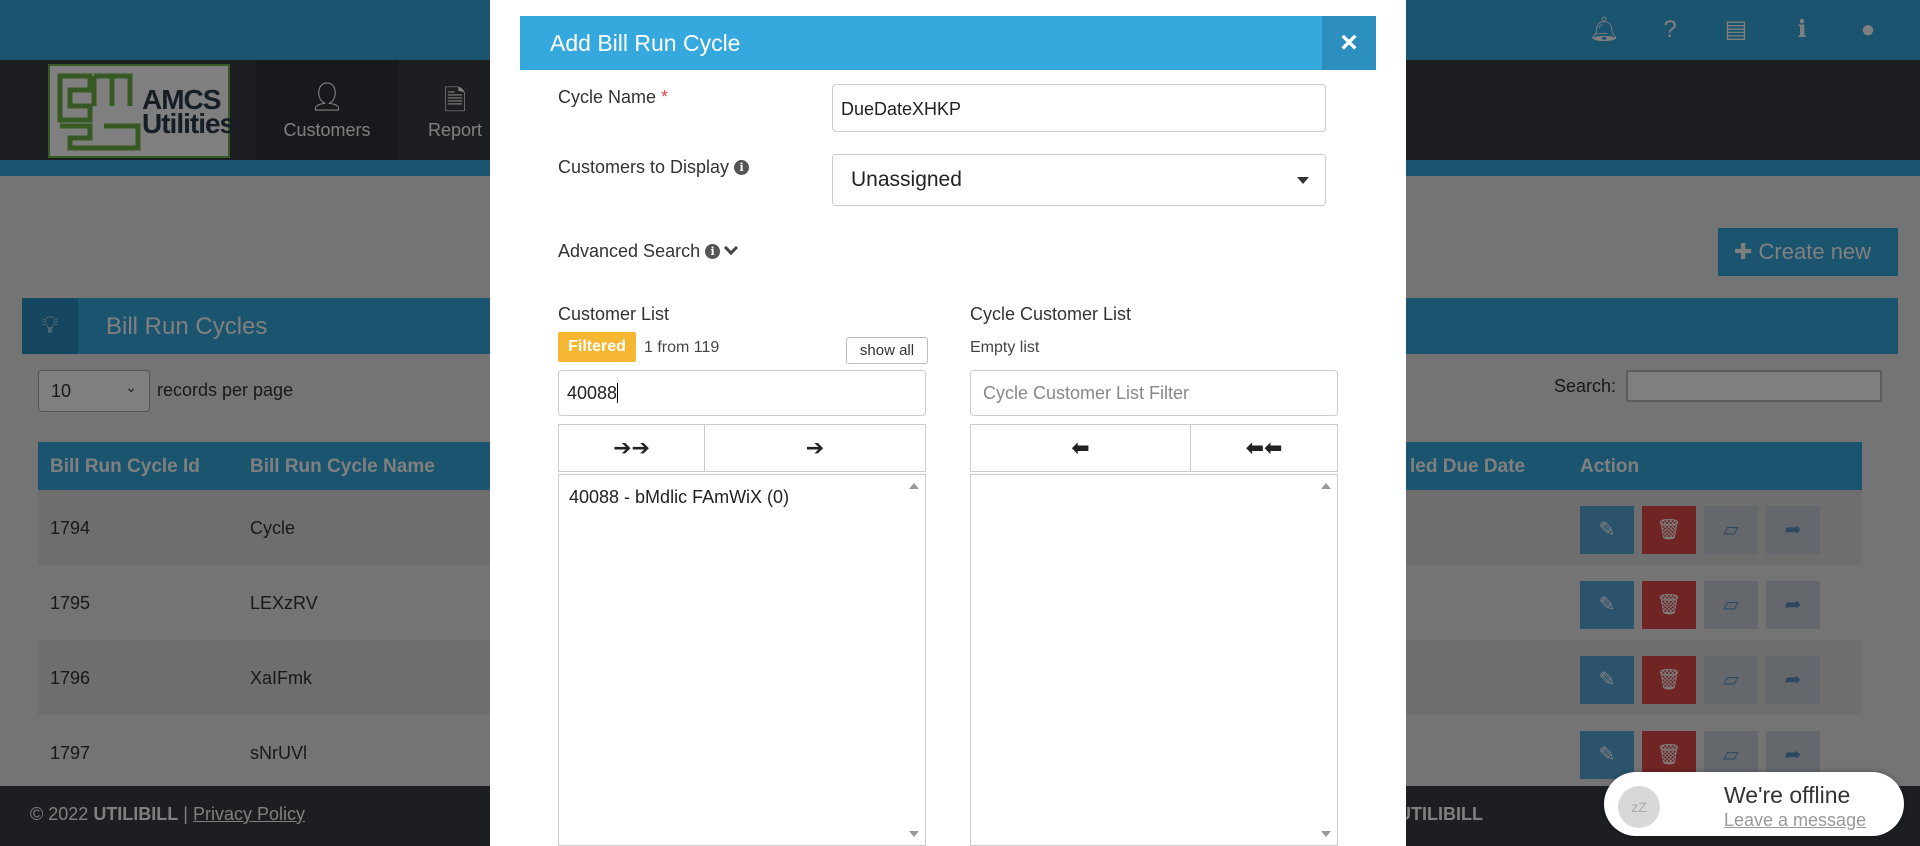 The image size is (1920, 846). What do you see at coordinates (648, 251) in the screenshot?
I see `advanced-search-toggle: Advanced Search i` at bounding box center [648, 251].